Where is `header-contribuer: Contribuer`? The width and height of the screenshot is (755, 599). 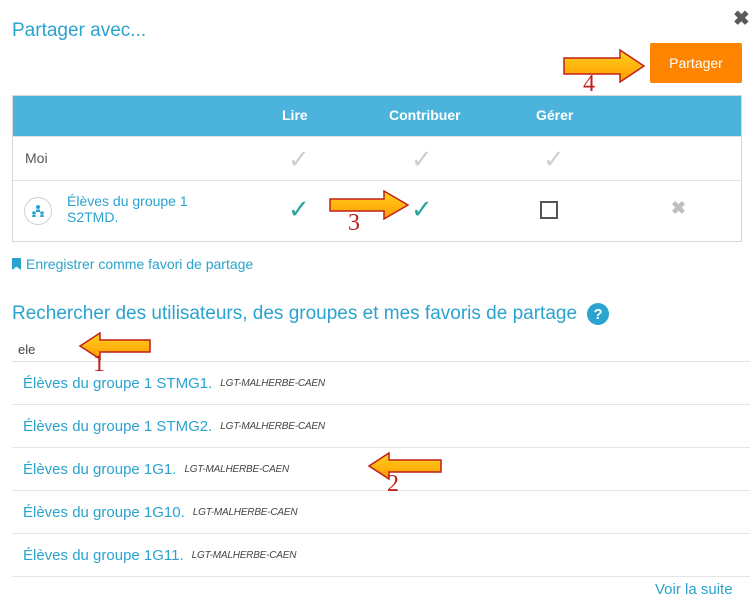
header-contribuer: Contribuer is located at coordinates (425, 115).